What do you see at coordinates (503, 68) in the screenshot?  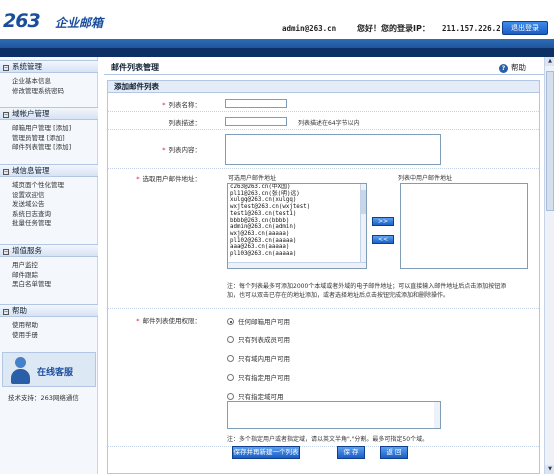 I see `help-icon: ?` at bounding box center [503, 68].